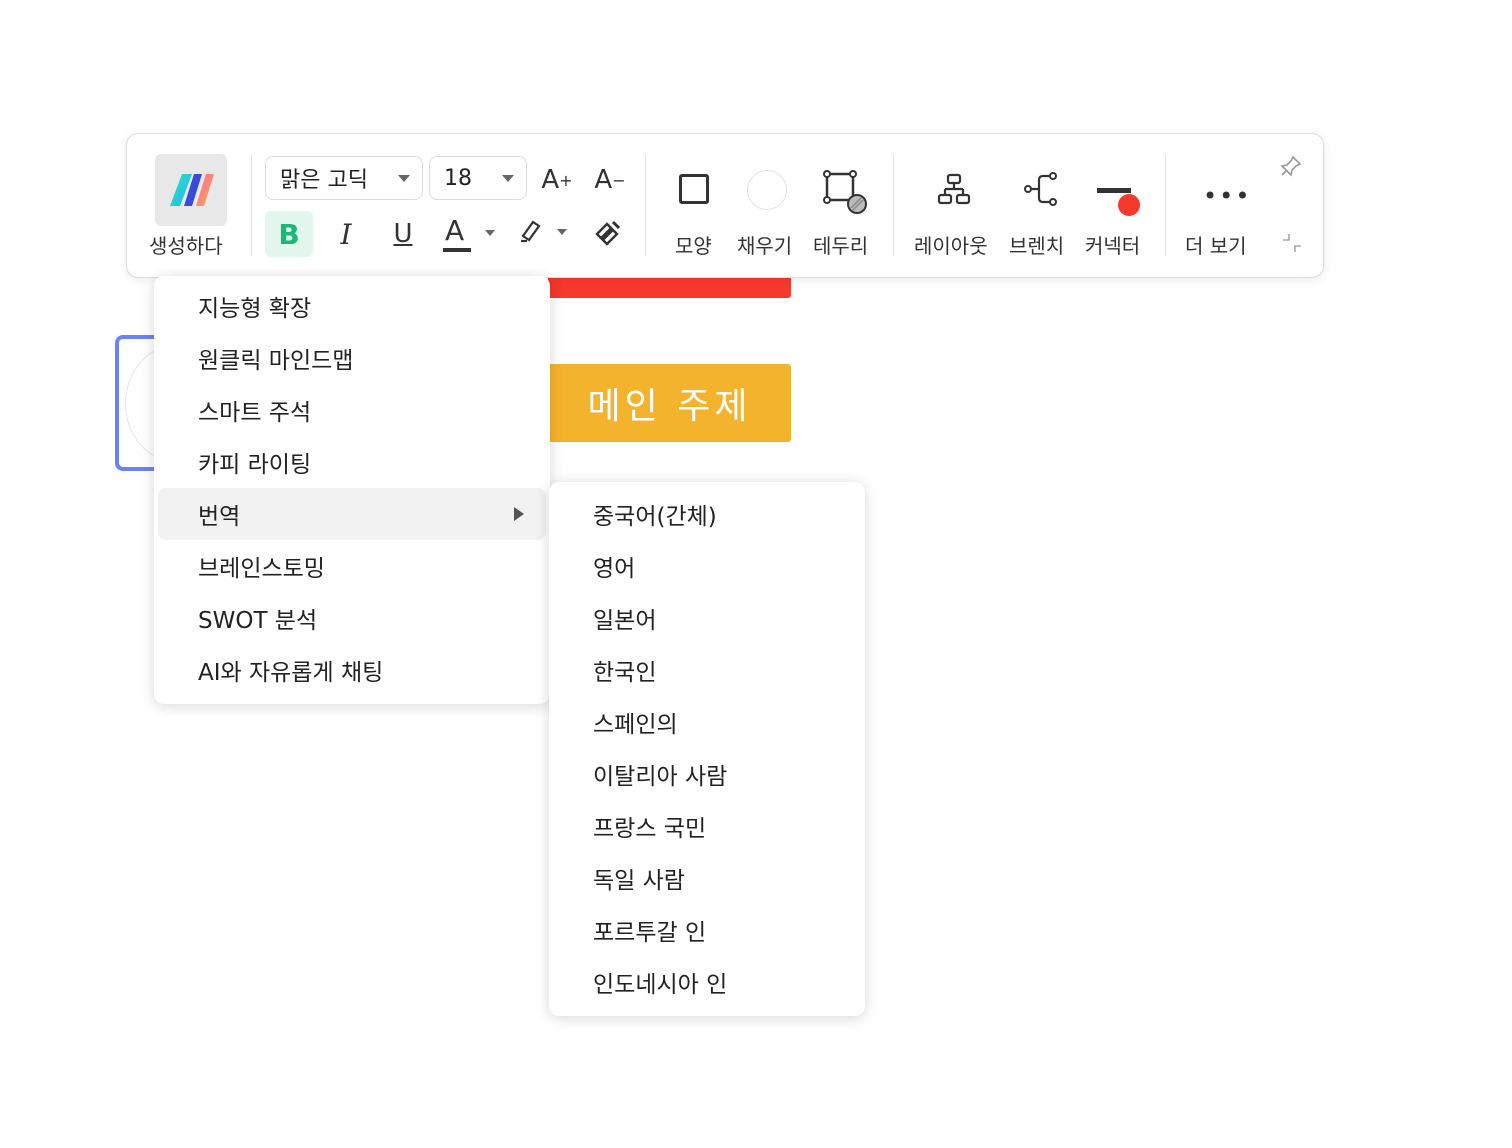 Image resolution: width=1512 pixels, height=1148 pixels. I want to click on language-item-korean: 한국인, so click(707, 670).